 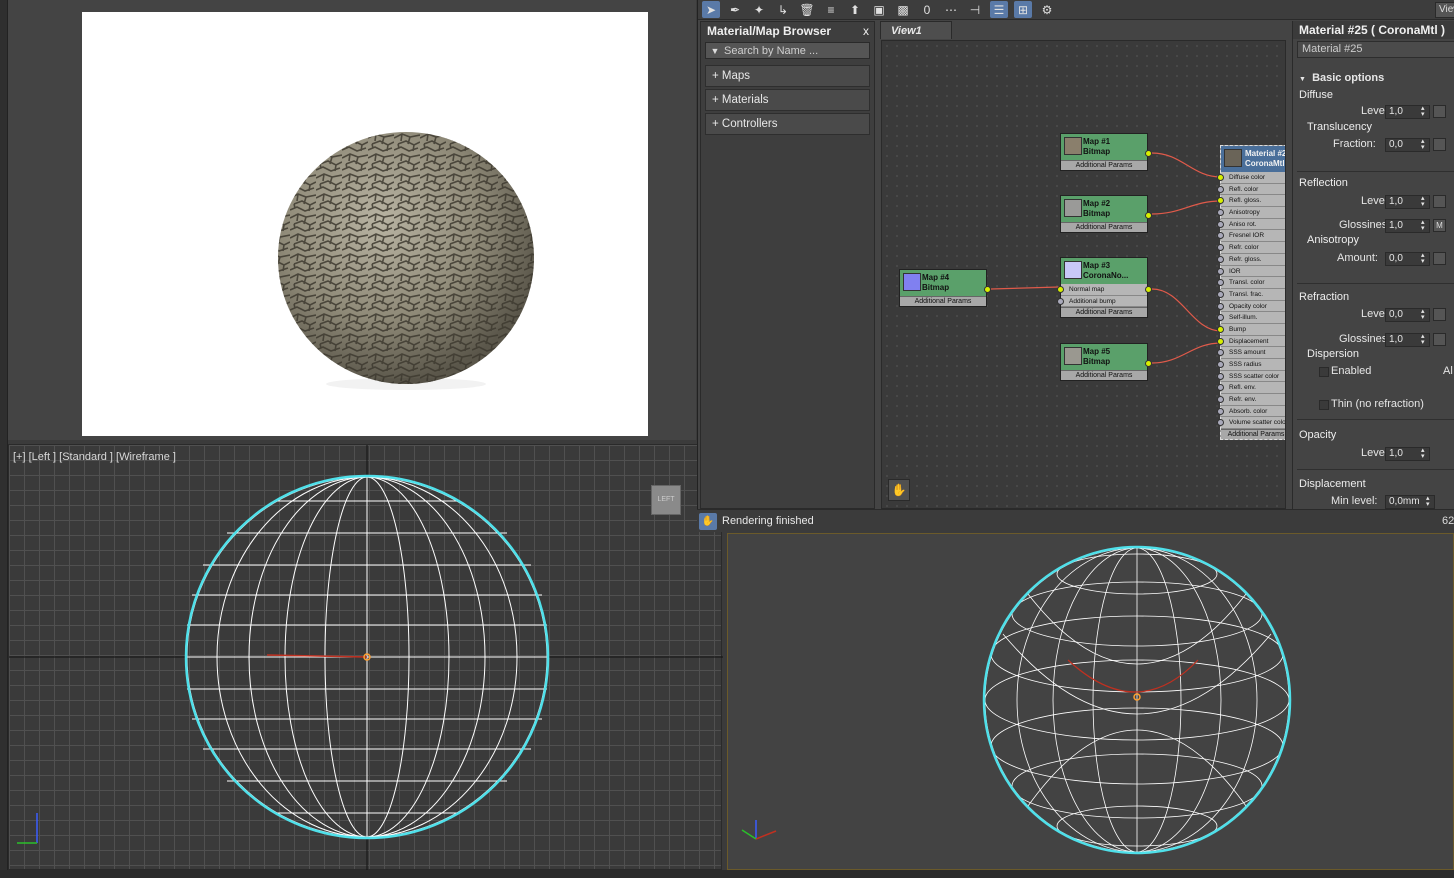 I want to click on map3-bump-socket, so click(x=1060, y=301).